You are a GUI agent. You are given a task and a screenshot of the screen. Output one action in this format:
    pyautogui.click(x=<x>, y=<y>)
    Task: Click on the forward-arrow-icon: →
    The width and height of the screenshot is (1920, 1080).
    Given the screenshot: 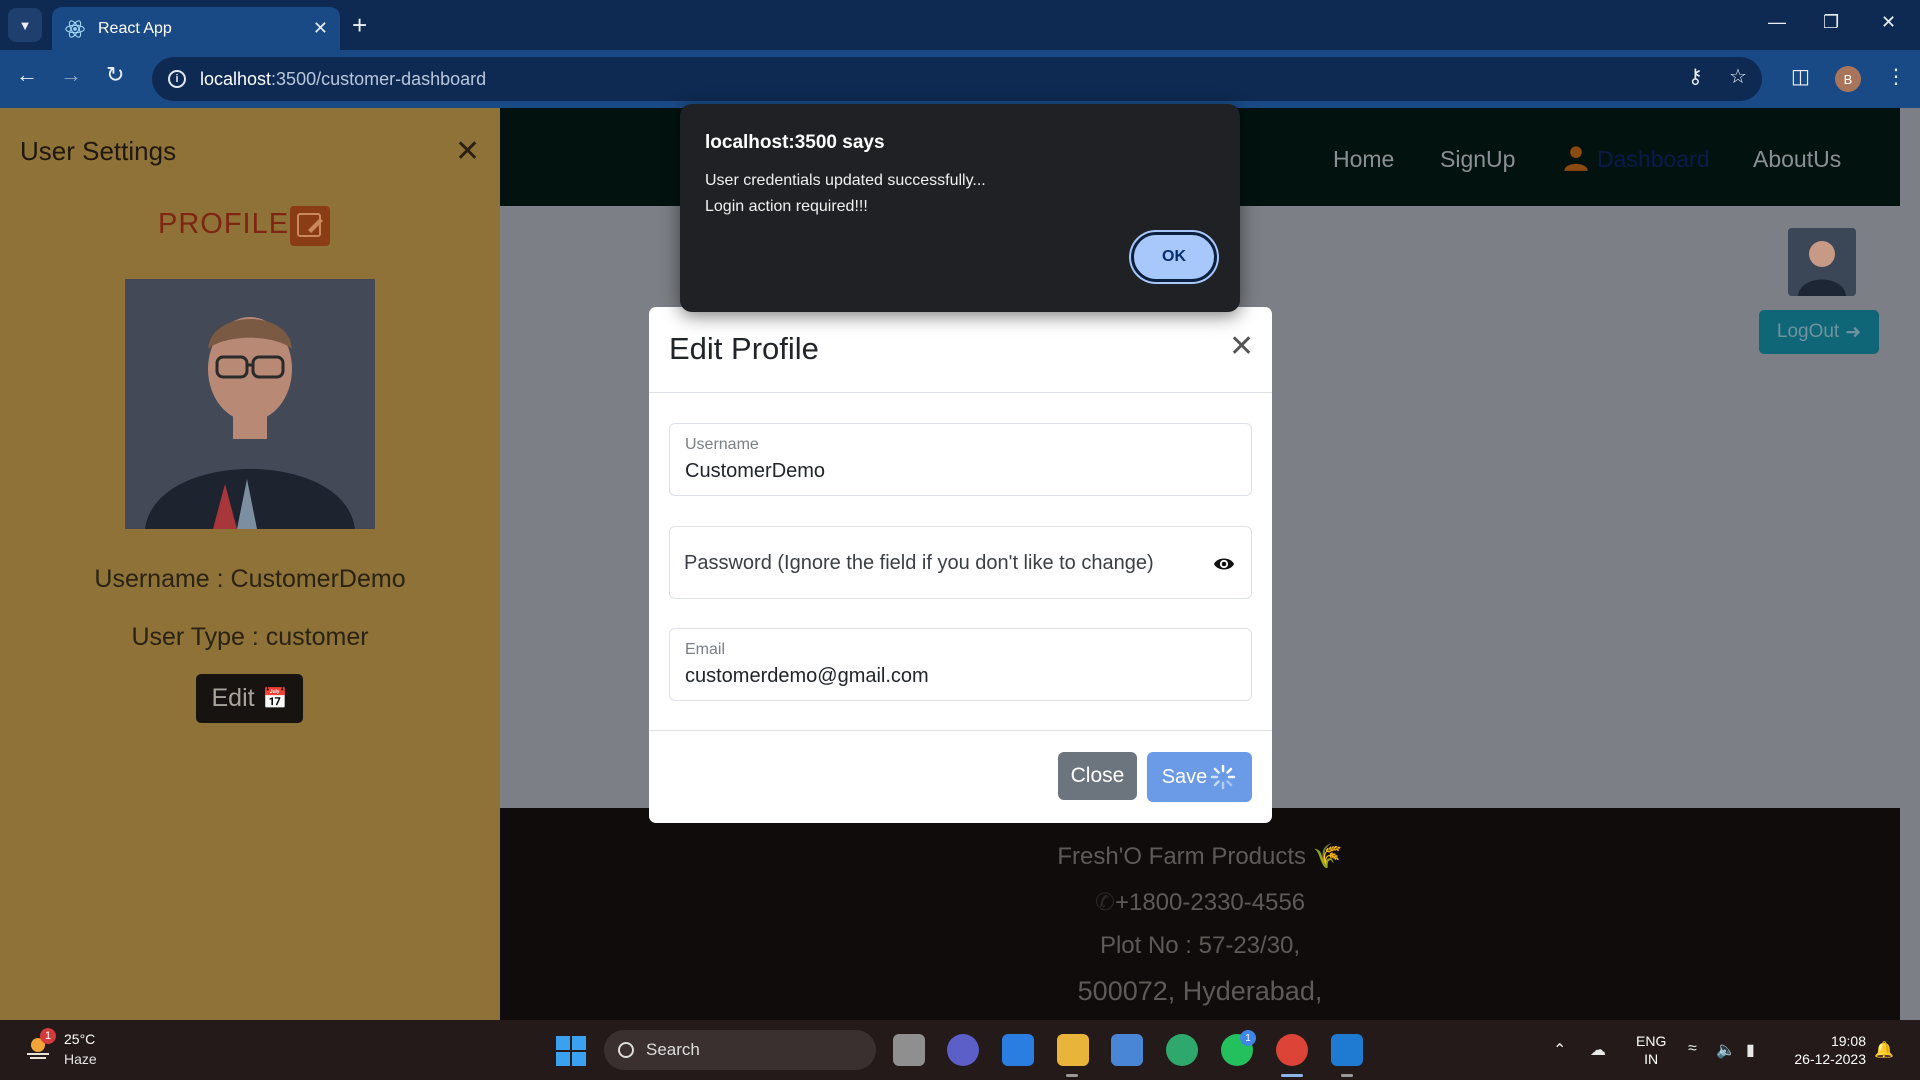 What is the action you would take?
    pyautogui.click(x=71, y=75)
    